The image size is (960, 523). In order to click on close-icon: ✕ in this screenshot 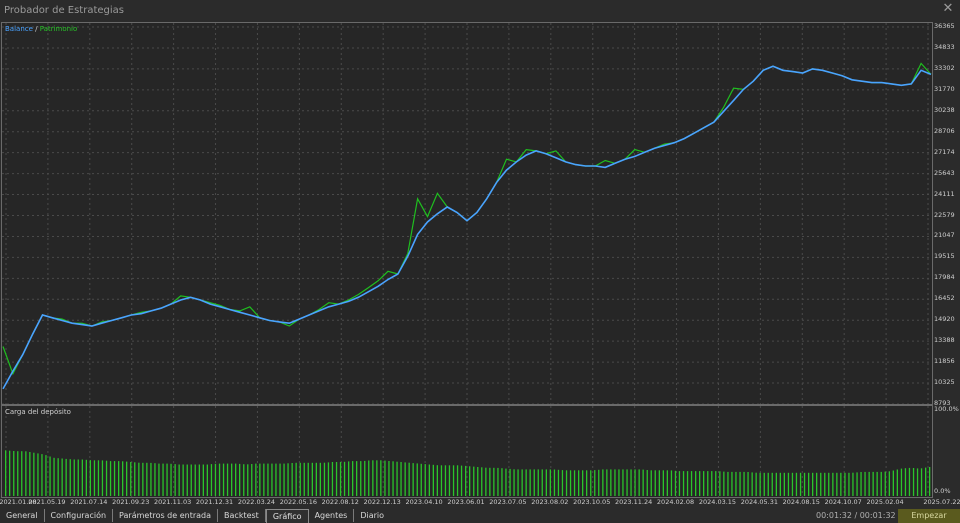, I will do `click(948, 9)`.